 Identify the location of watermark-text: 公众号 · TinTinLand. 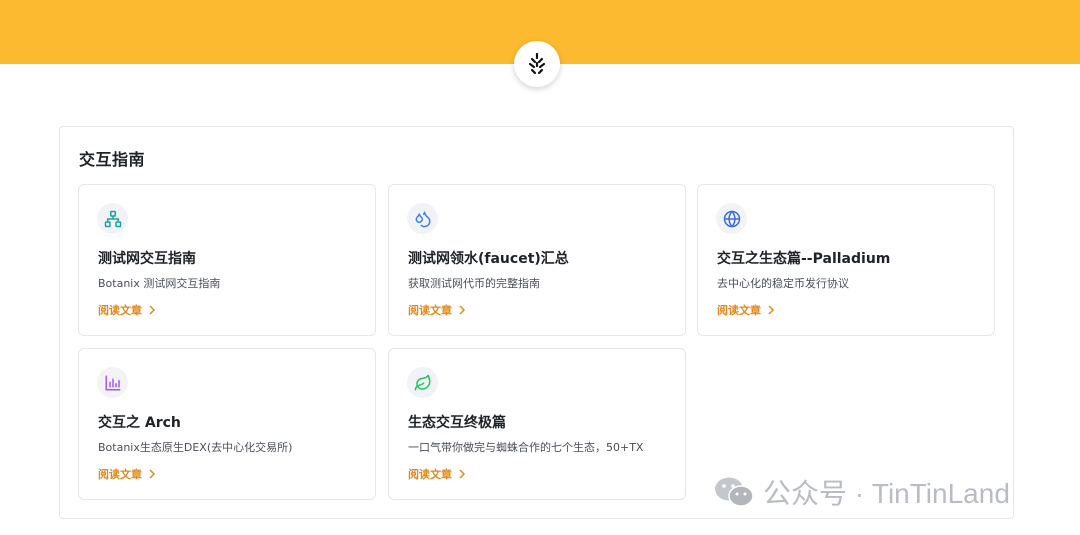
(886, 493).